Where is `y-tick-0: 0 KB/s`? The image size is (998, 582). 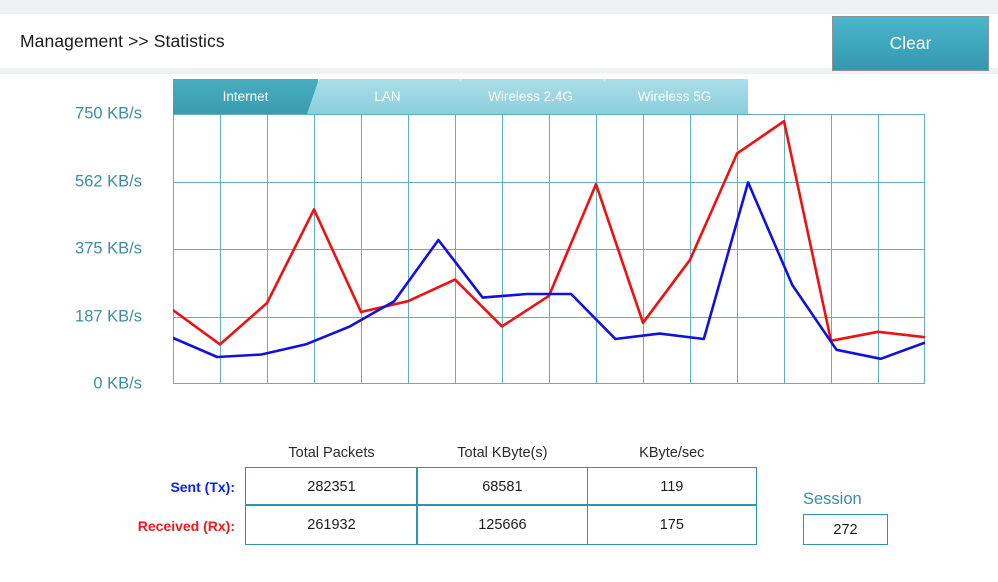
y-tick-0: 0 KB/s is located at coordinates (117, 383).